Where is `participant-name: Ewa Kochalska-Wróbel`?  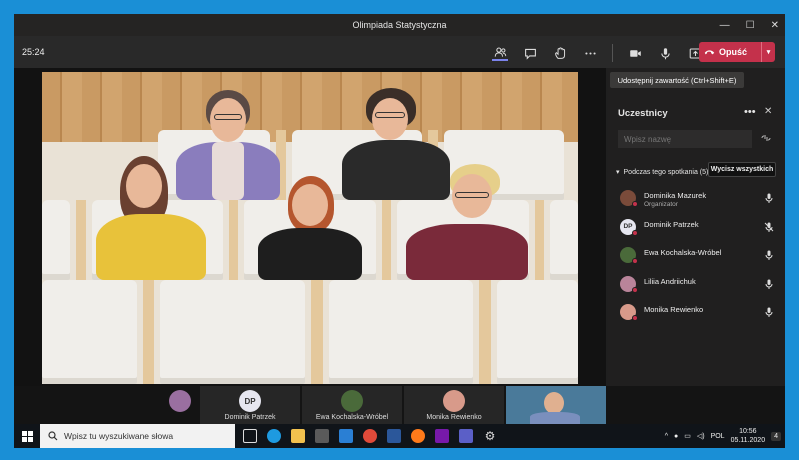 participant-name: Ewa Kochalska-Wróbel is located at coordinates (683, 252).